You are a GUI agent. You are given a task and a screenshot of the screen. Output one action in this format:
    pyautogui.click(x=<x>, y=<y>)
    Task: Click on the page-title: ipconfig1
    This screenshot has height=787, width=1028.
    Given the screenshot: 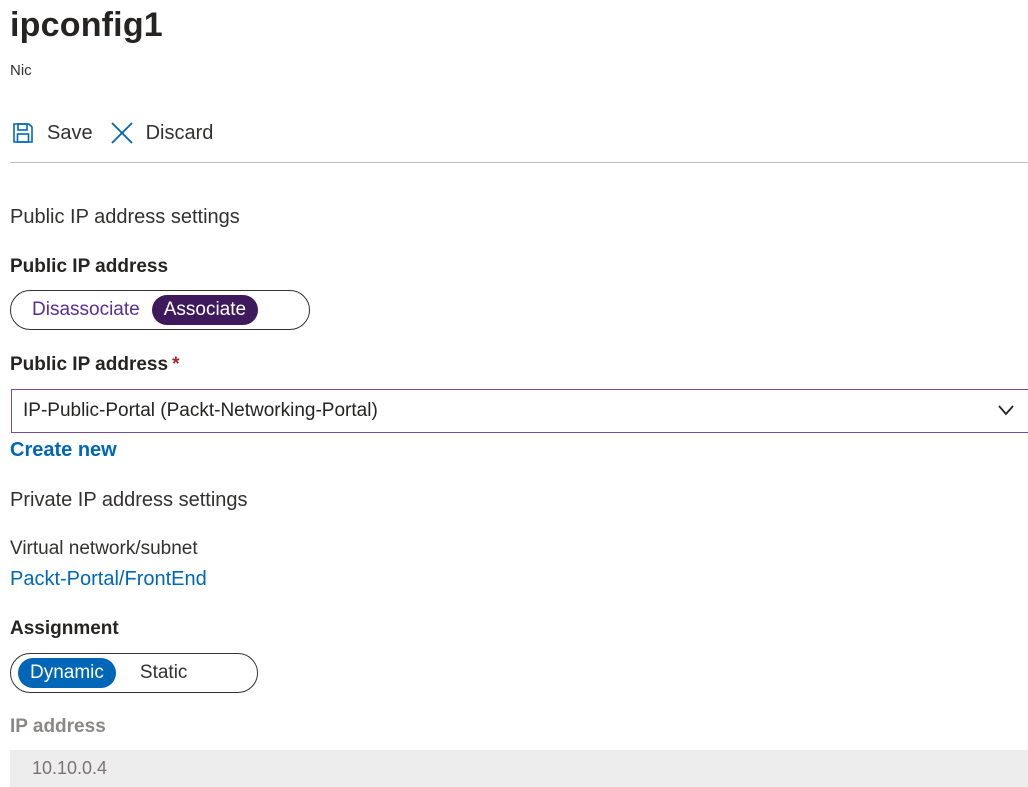 What is the action you would take?
    pyautogui.click(x=86, y=25)
    